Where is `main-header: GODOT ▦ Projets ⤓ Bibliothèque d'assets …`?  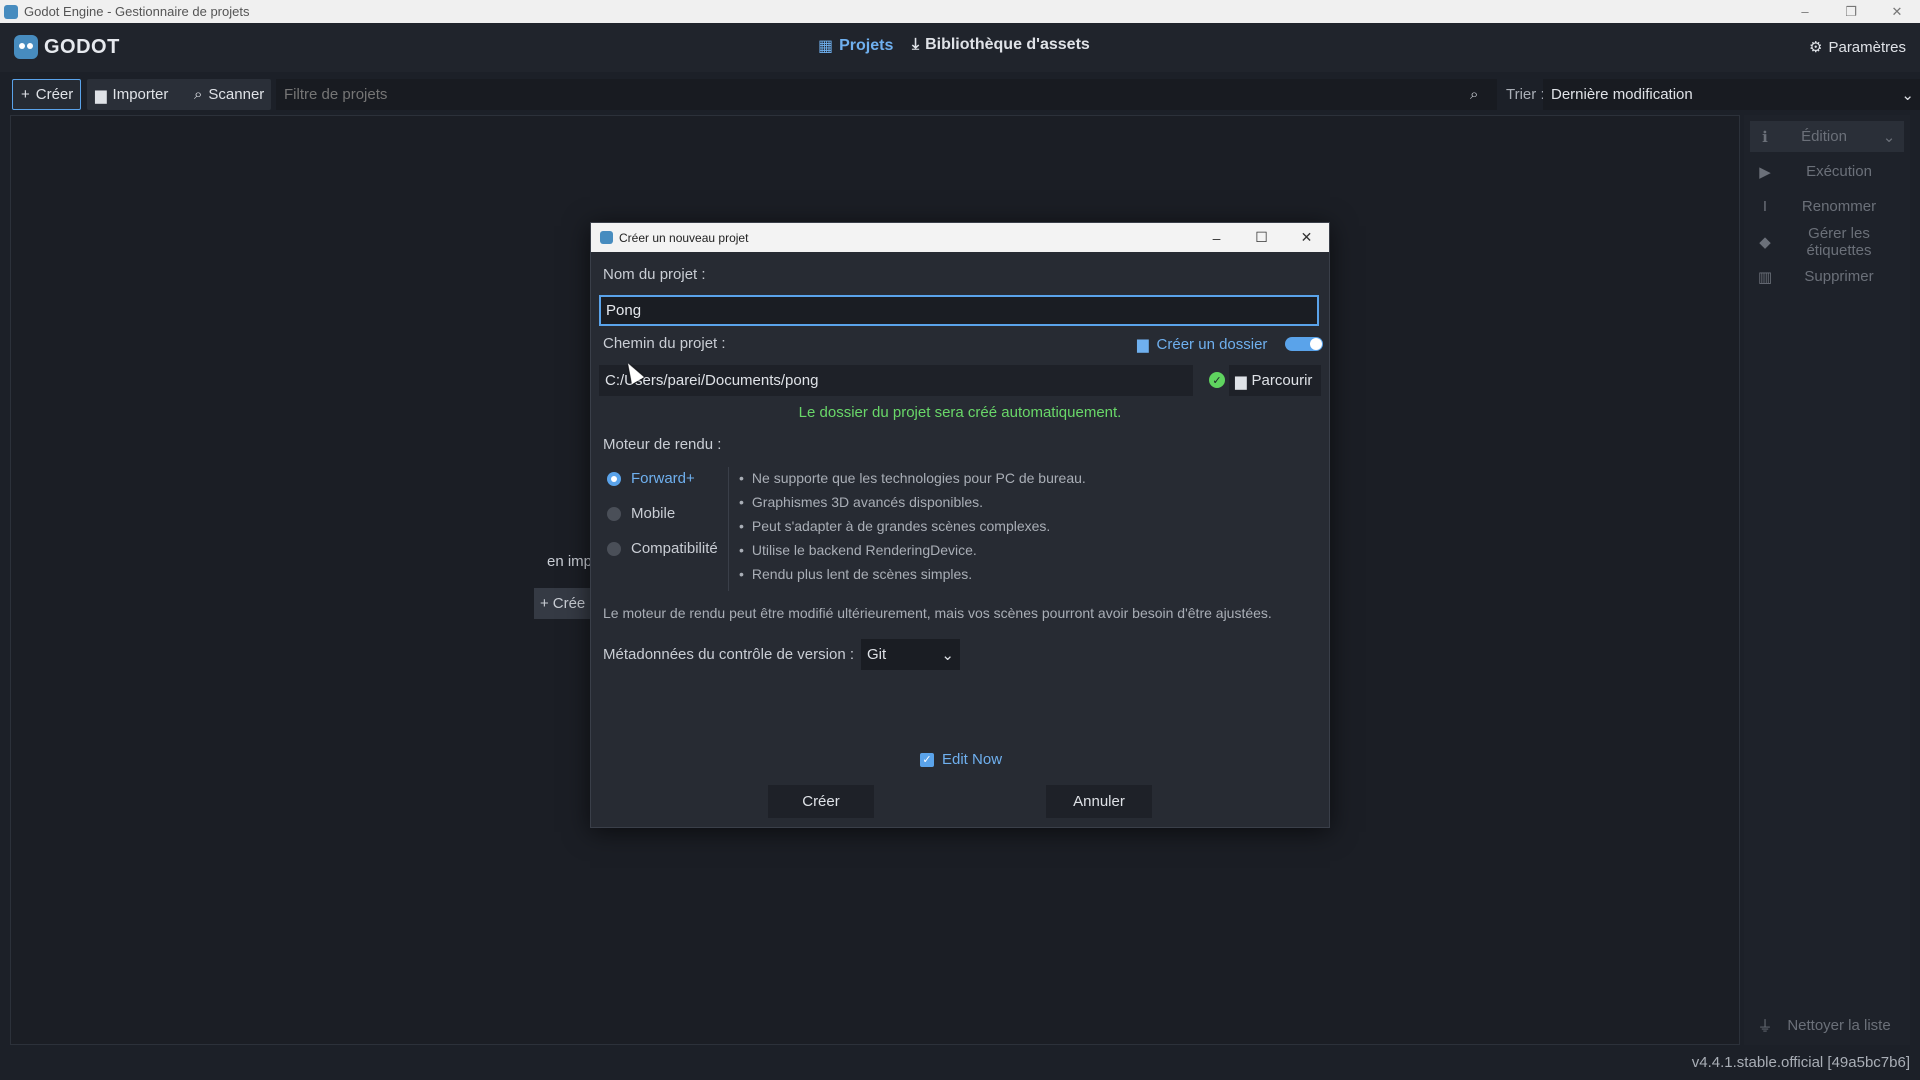 main-header: GODOT ▦ Projets ⤓ Bibliothèque d'assets … is located at coordinates (960, 47).